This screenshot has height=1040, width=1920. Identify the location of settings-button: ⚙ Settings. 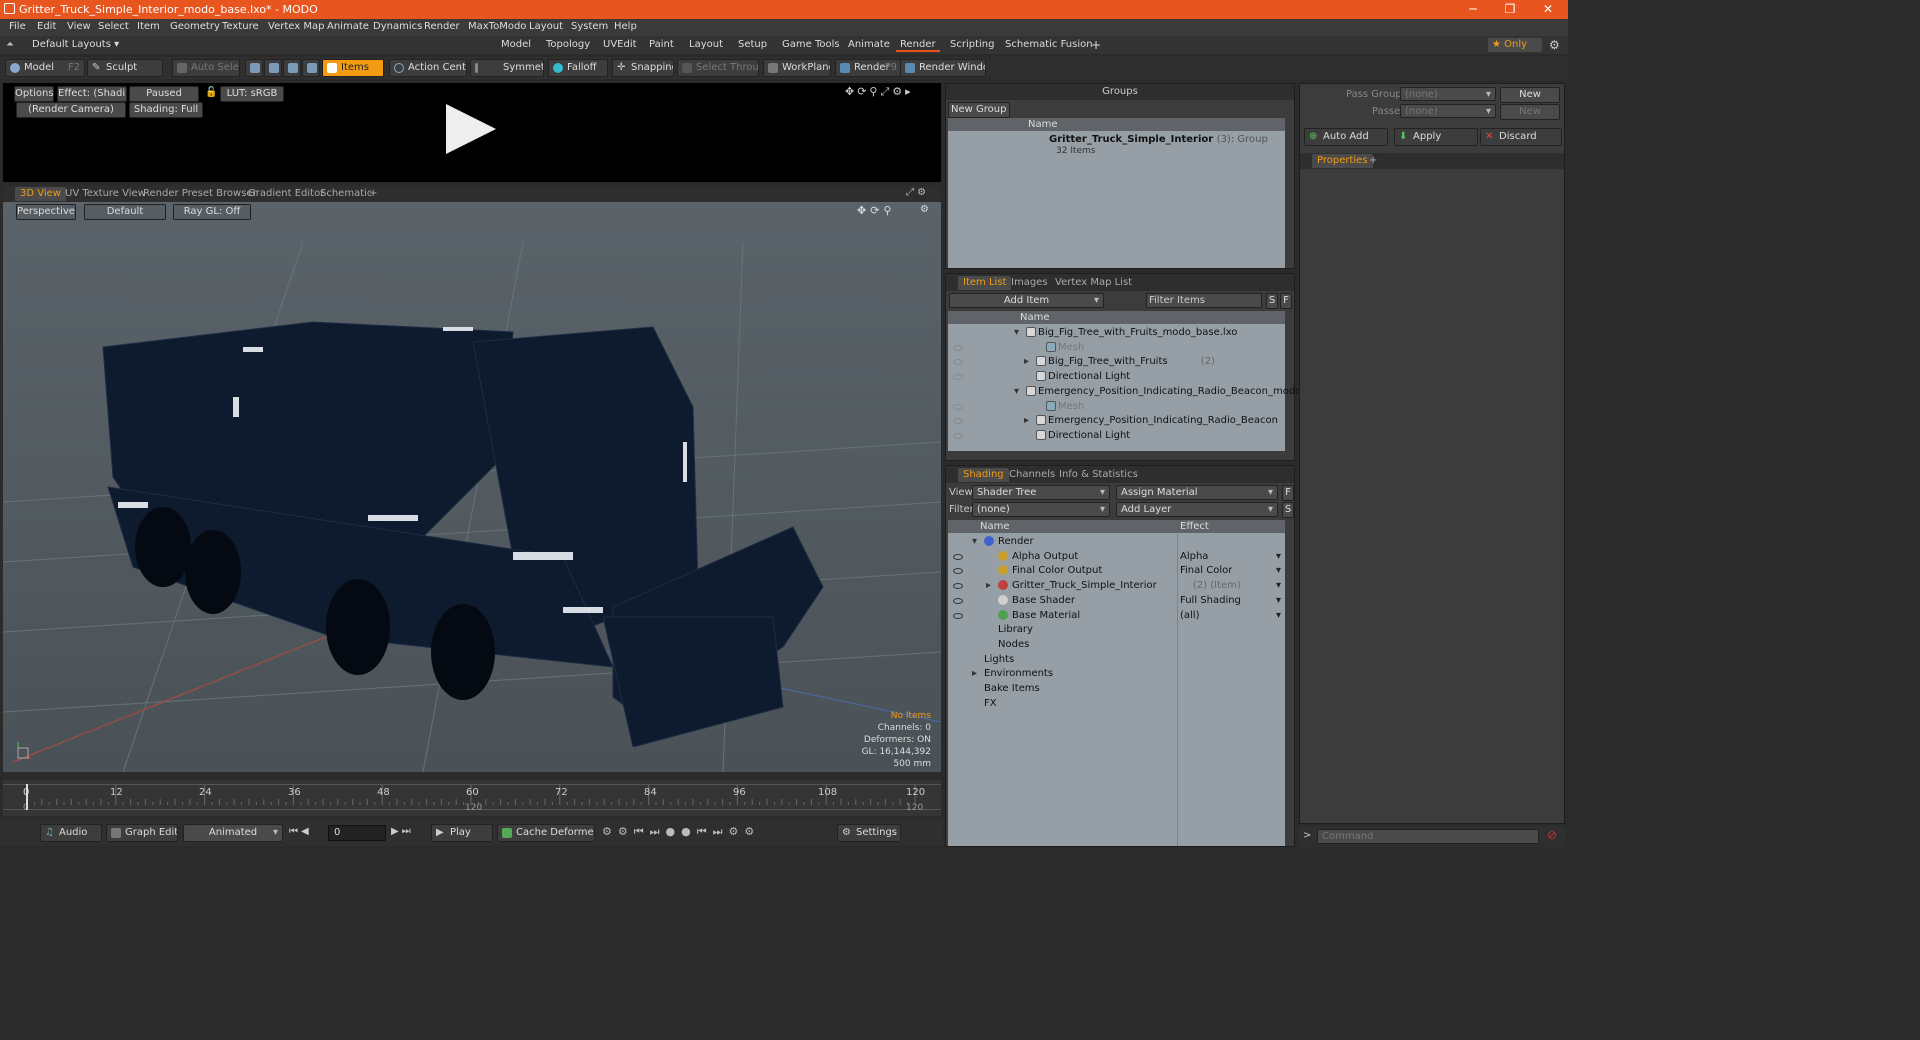
(869, 833).